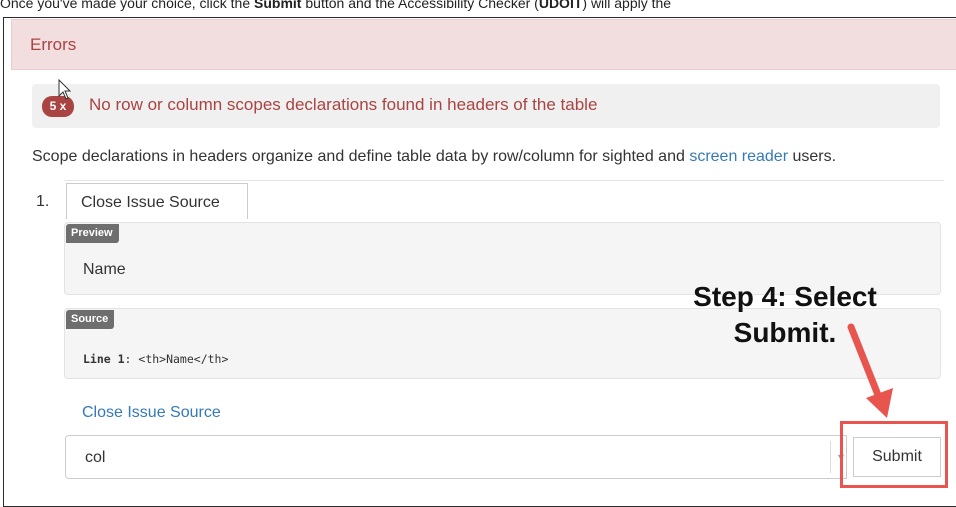  What do you see at coordinates (870, 370) in the screenshot?
I see `callout-arrow-icon` at bounding box center [870, 370].